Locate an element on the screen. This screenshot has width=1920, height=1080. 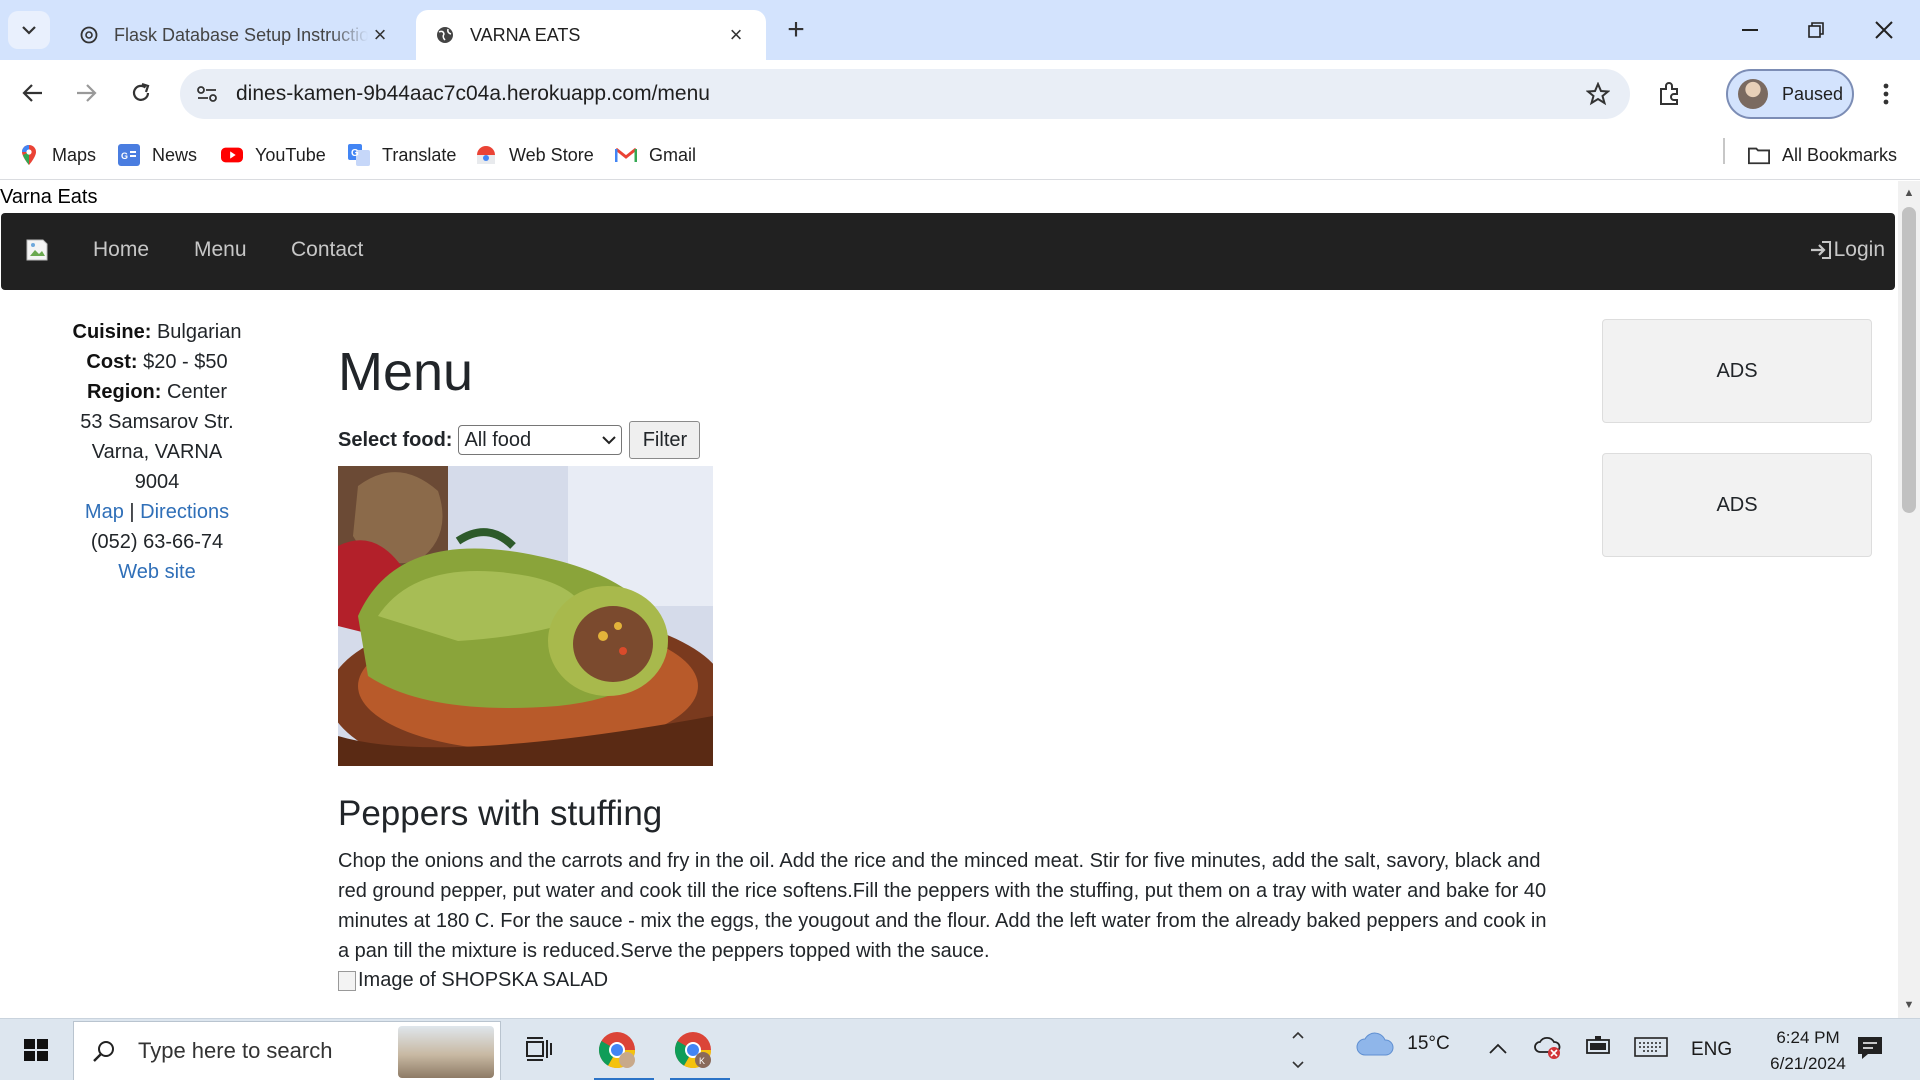
chrome-icon: K is located at coordinates (692, 1050).